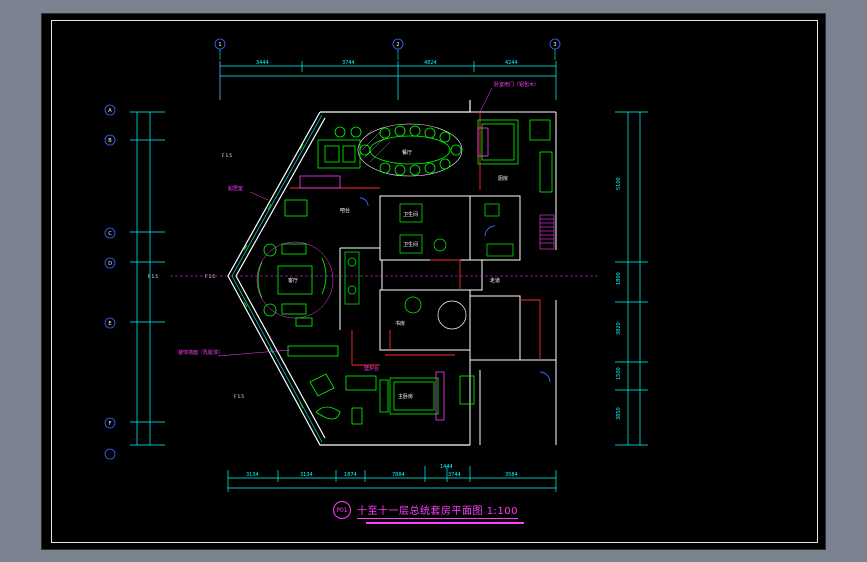 Image resolution: width=867 pixels, height=562 pixels. I want to click on right-dim-1: 5100, so click(619, 183).